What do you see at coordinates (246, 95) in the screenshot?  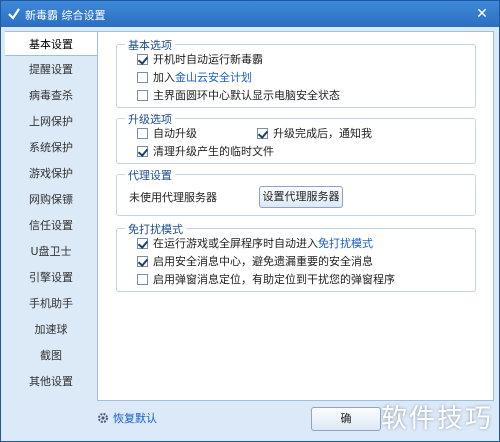 I see `option-label: 主界面圆环中心默认显示电脑安全状态` at bounding box center [246, 95].